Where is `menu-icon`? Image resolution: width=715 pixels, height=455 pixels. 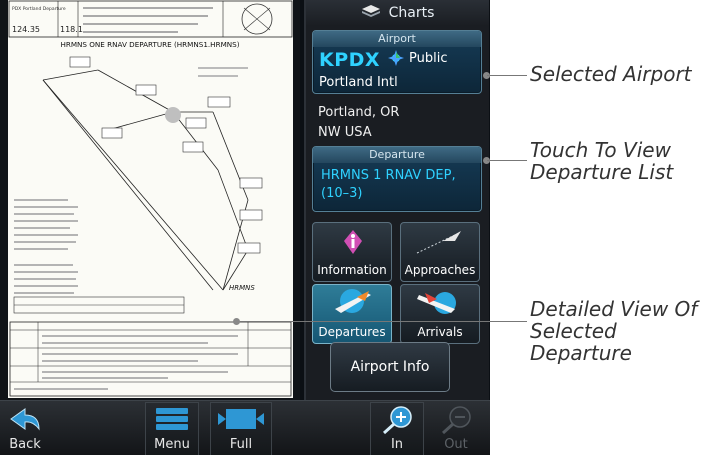
menu-icon is located at coordinates (172, 421).